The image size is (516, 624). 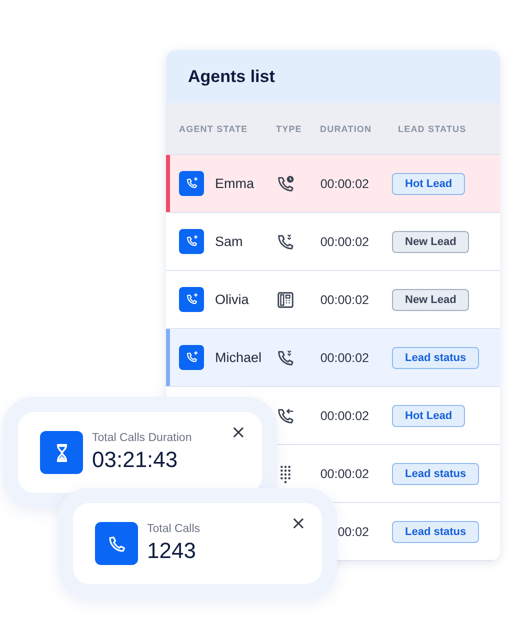 What do you see at coordinates (289, 129) in the screenshot?
I see `column-header: TYPE` at bounding box center [289, 129].